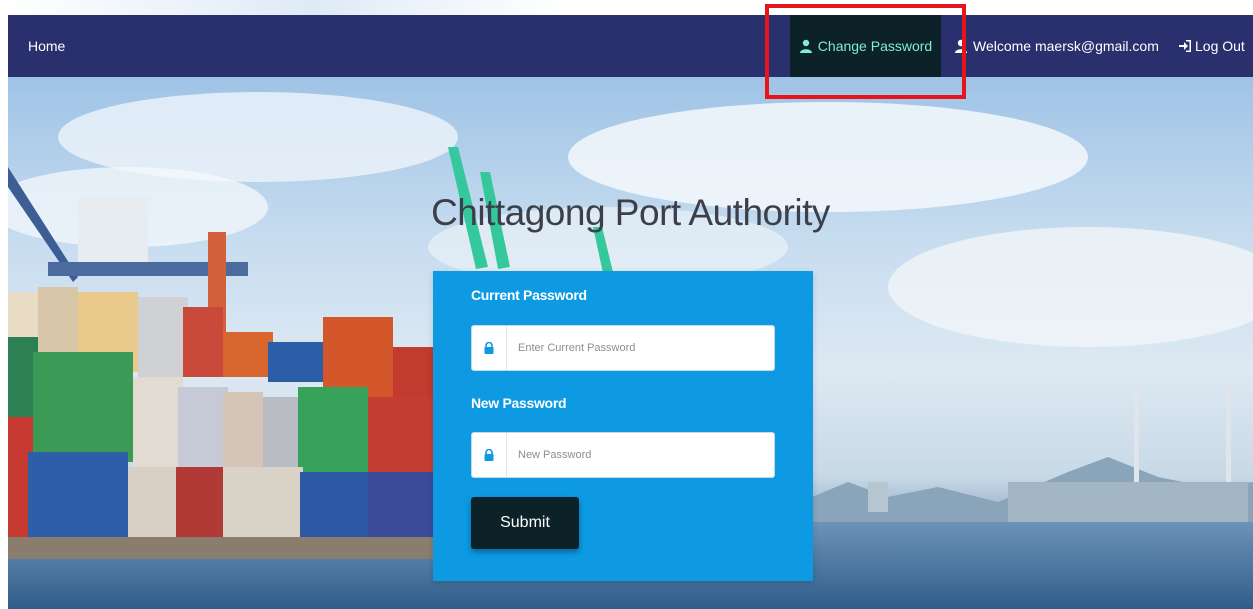 The image size is (1253, 609). I want to click on nav-welcome-link: Welcome maersk@gmail.com, so click(1056, 46).